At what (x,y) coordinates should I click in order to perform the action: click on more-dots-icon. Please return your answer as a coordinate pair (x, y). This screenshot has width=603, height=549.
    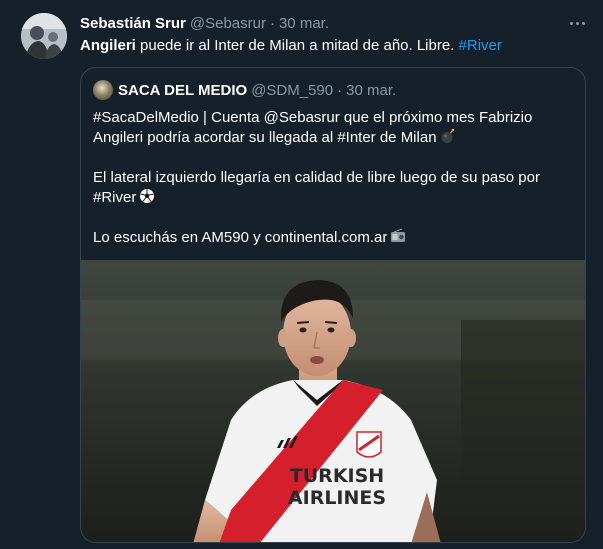
    Looking at the image, I should click on (577, 23).